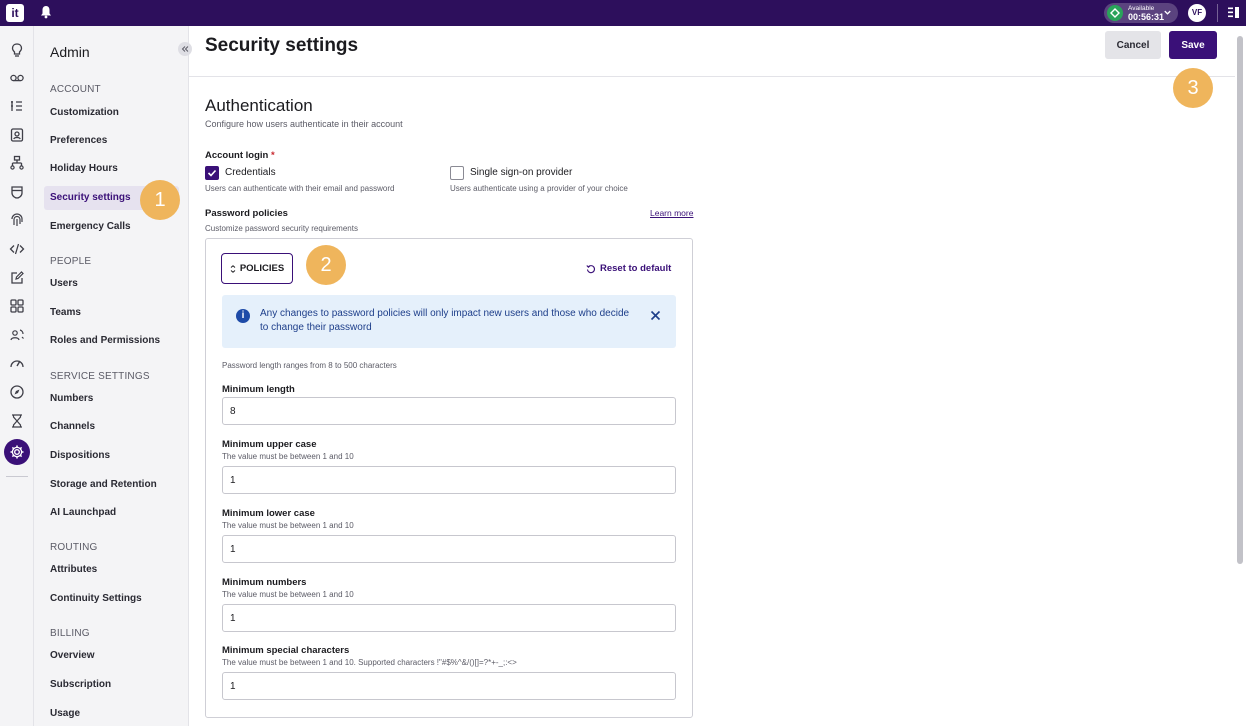 The image size is (1246, 726). I want to click on reset-label: Reset to default, so click(636, 268).